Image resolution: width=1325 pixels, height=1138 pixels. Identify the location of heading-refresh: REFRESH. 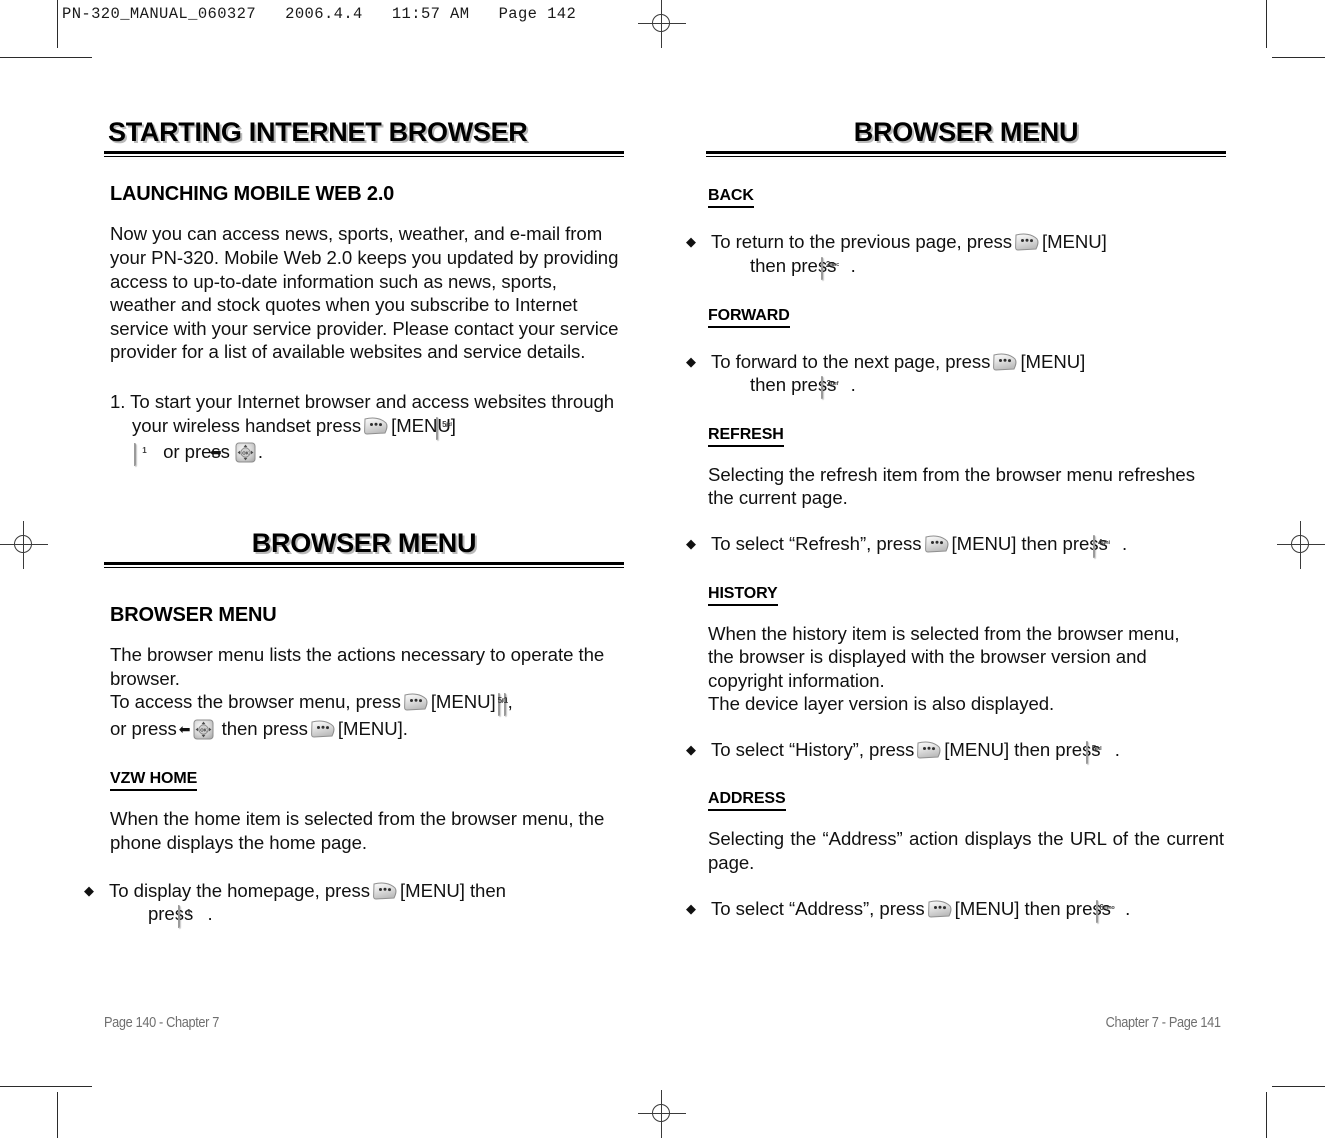
(746, 436).